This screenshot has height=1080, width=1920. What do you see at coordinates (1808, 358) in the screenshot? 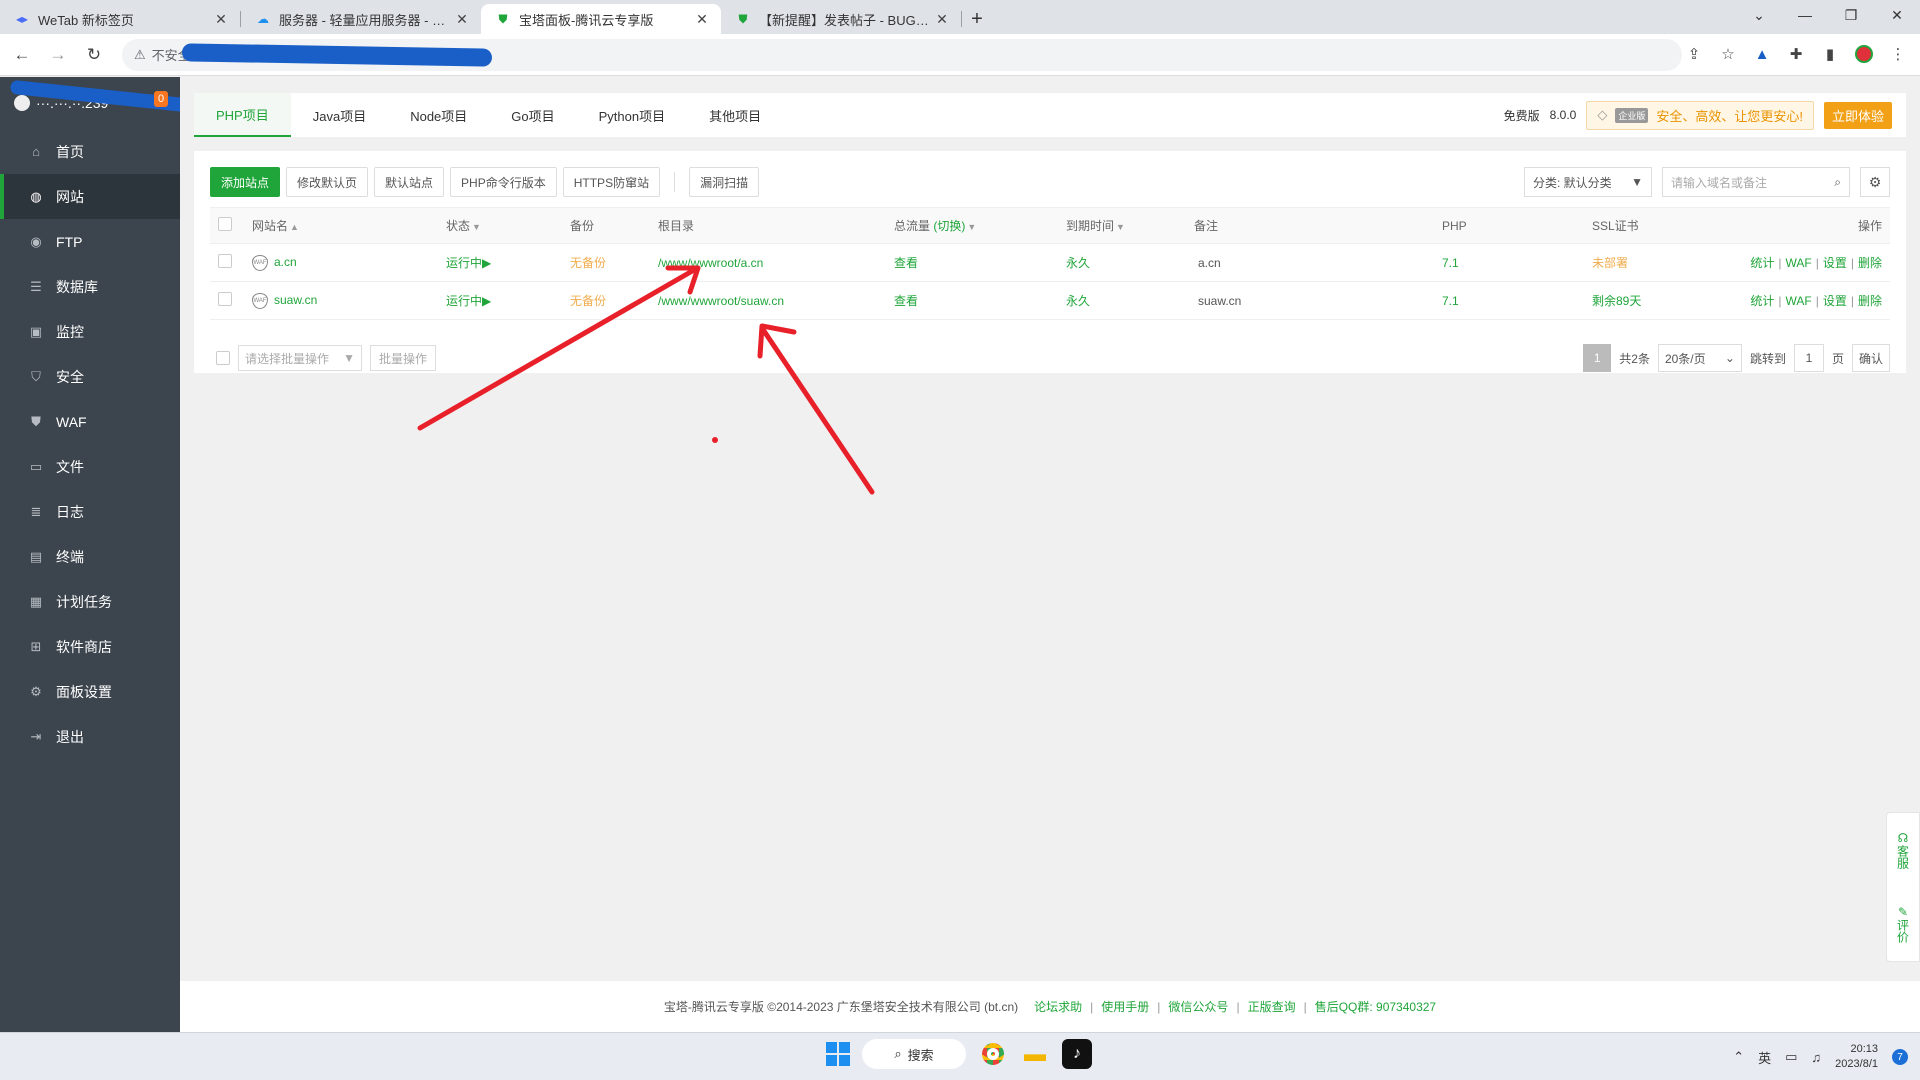
I see `jump-input: 1` at bounding box center [1808, 358].